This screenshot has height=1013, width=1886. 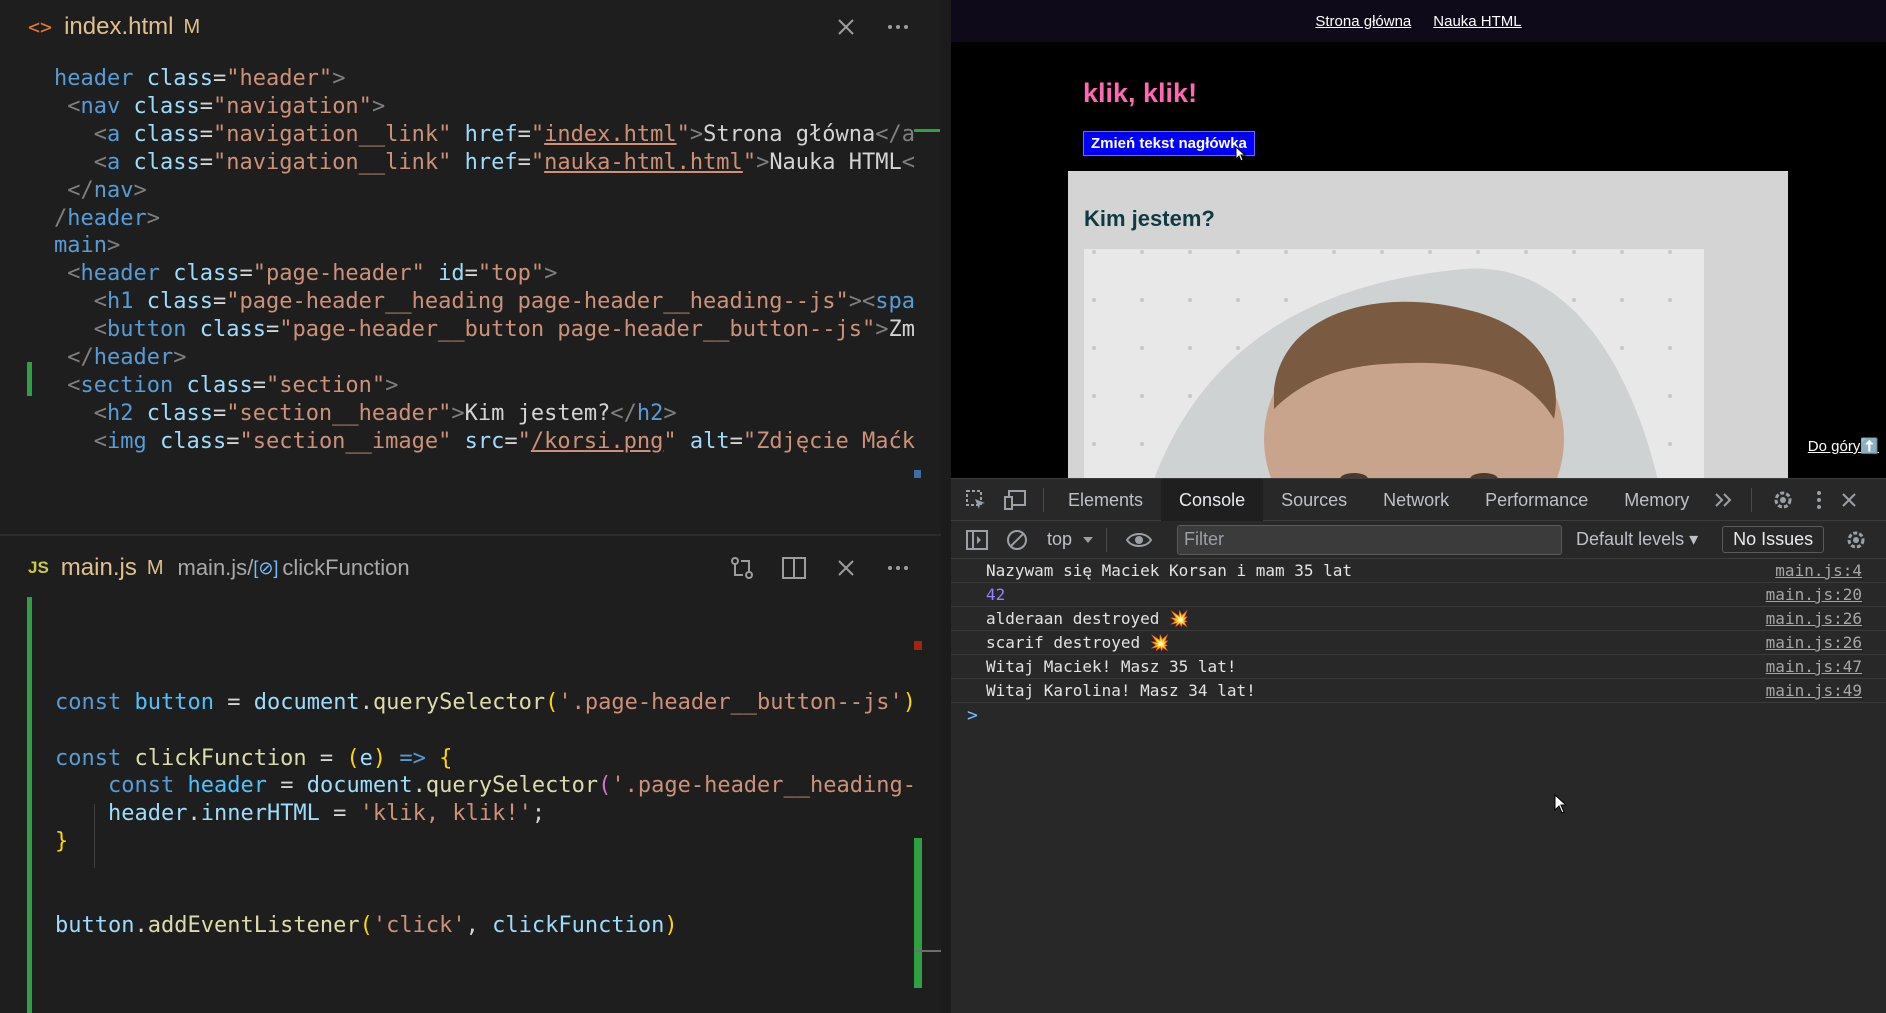 What do you see at coordinates (895, 302) in the screenshot?
I see `code-token: spa` at bounding box center [895, 302].